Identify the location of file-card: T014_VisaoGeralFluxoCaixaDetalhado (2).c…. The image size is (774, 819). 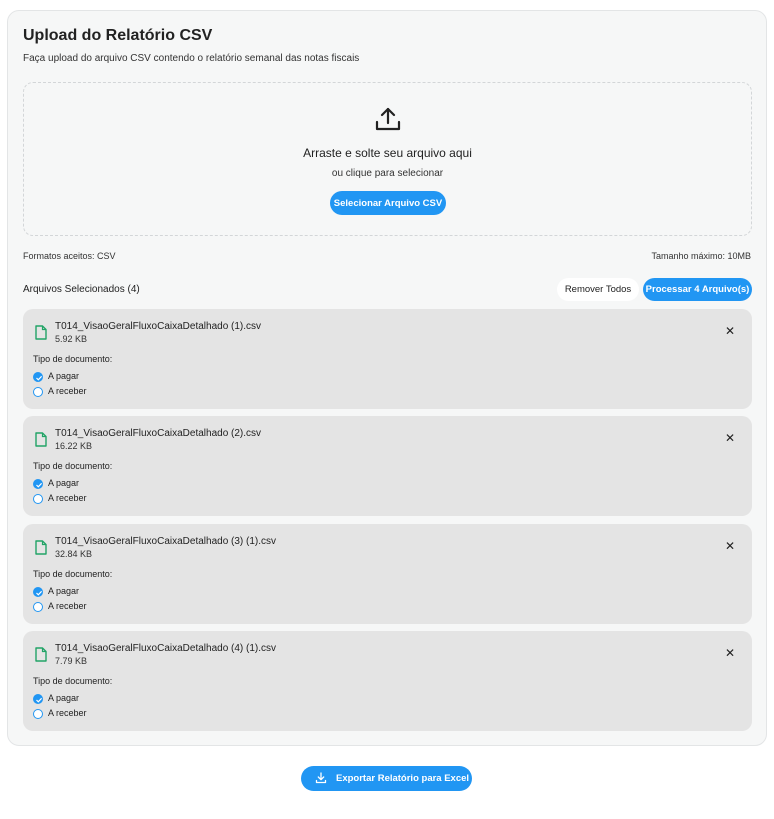
(387, 466).